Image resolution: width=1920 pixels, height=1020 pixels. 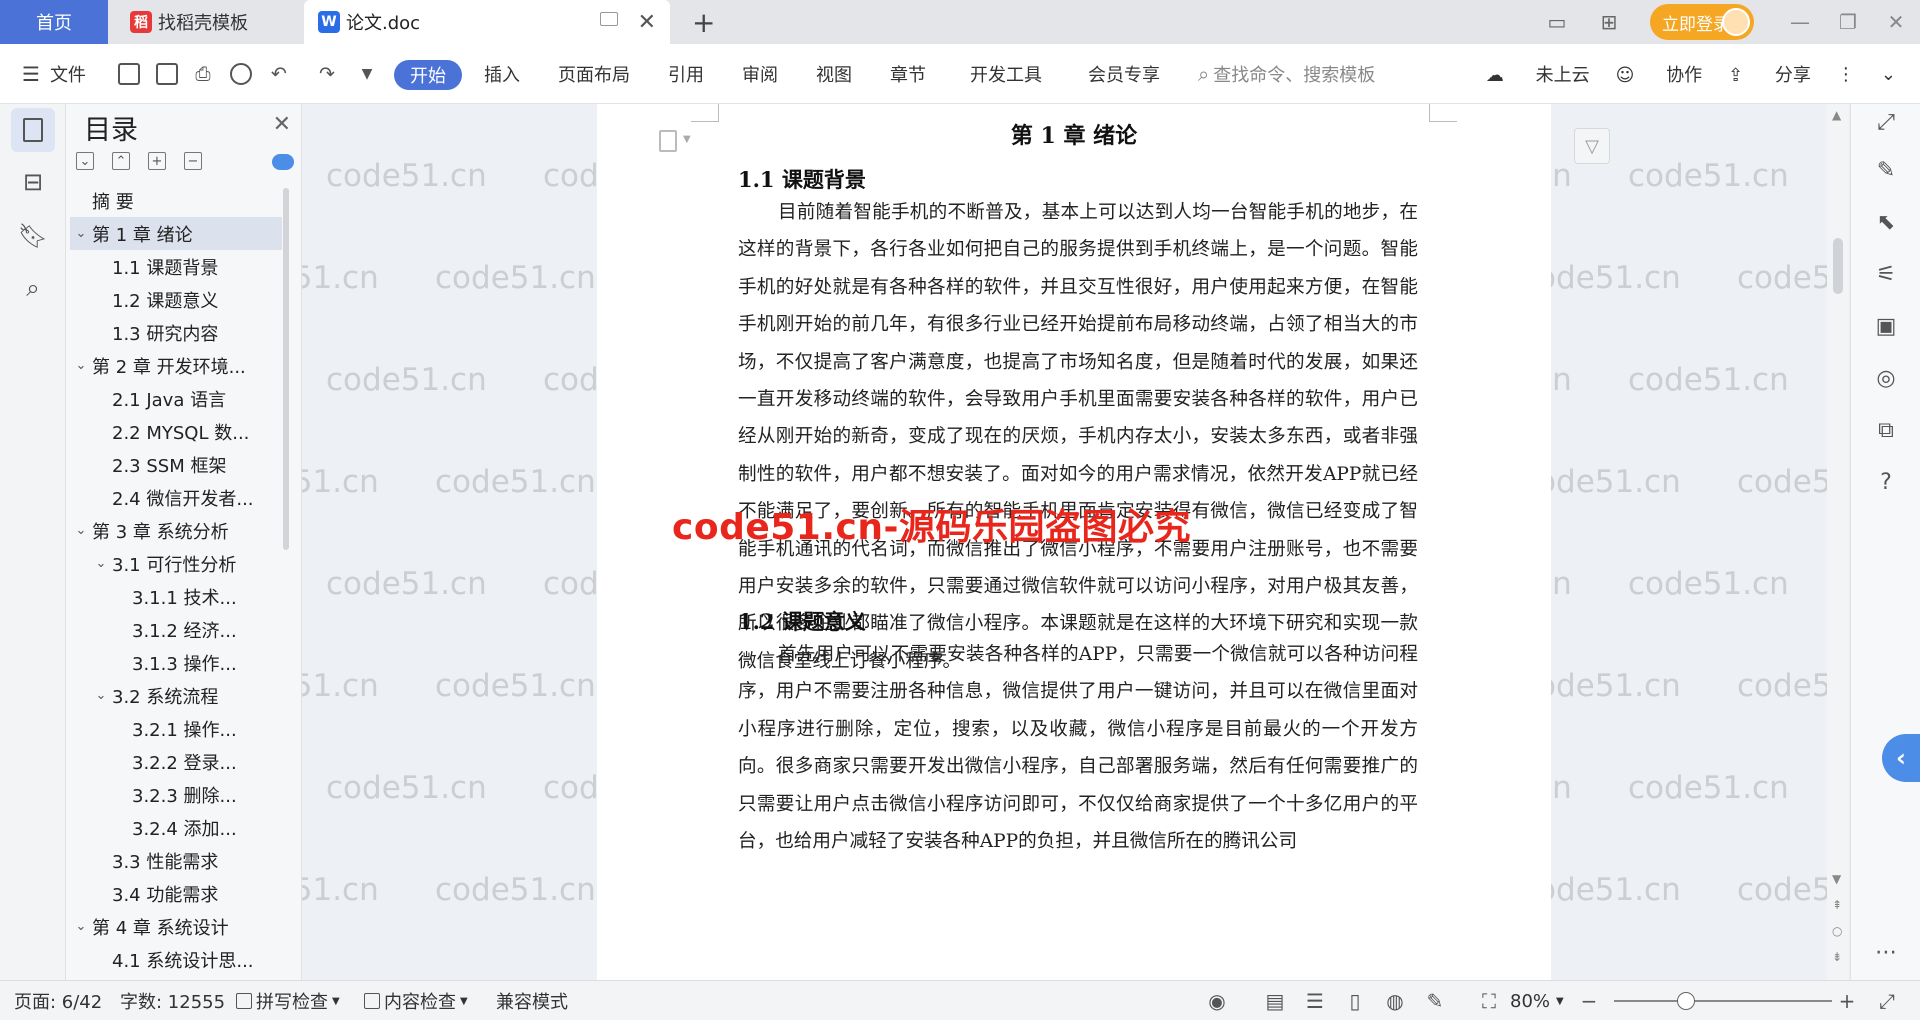 What do you see at coordinates (1489, 1001) in the screenshot?
I see `fit-page-icon: ⛶` at bounding box center [1489, 1001].